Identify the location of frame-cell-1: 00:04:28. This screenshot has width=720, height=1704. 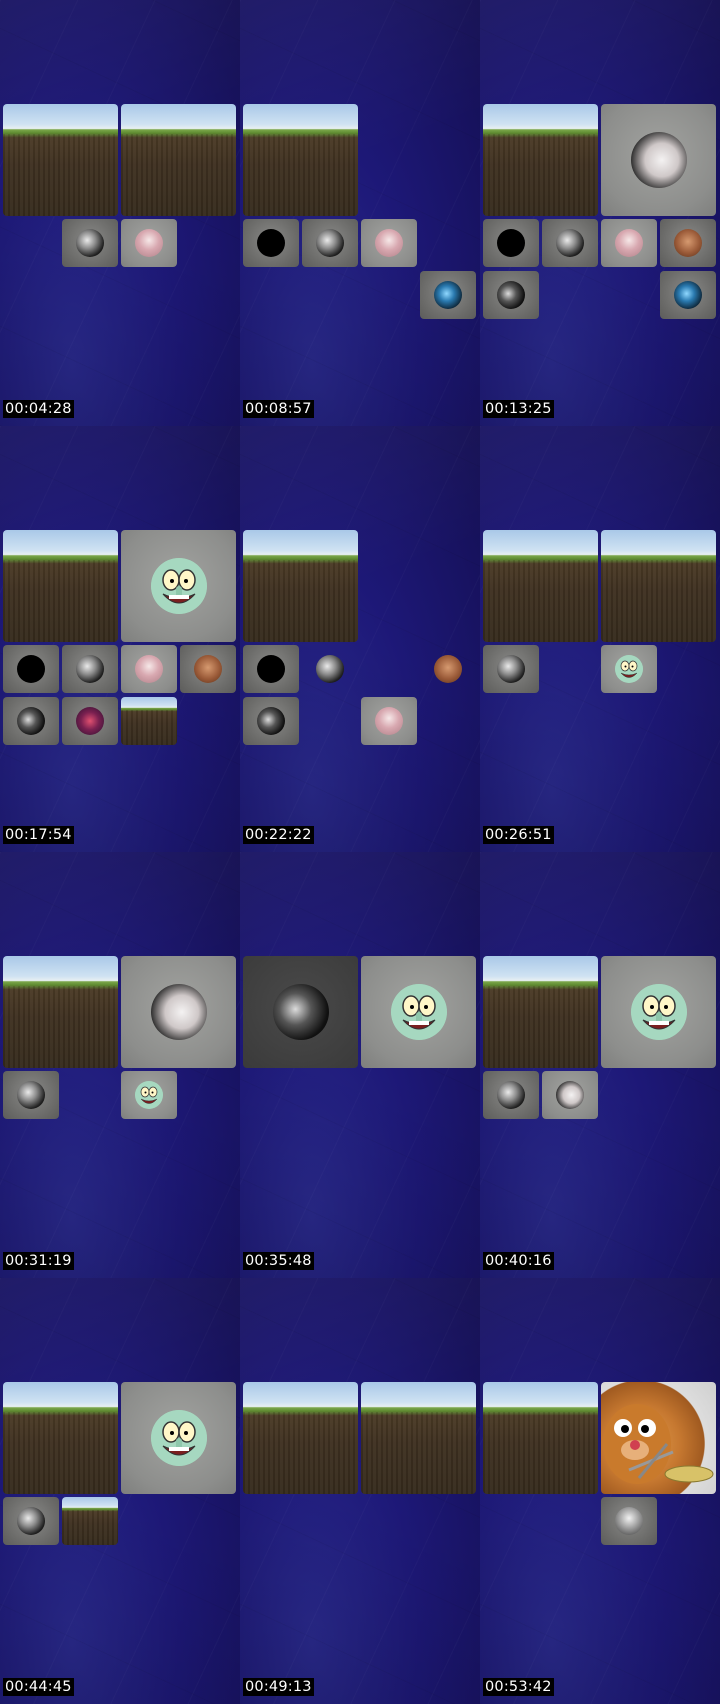
(120, 213).